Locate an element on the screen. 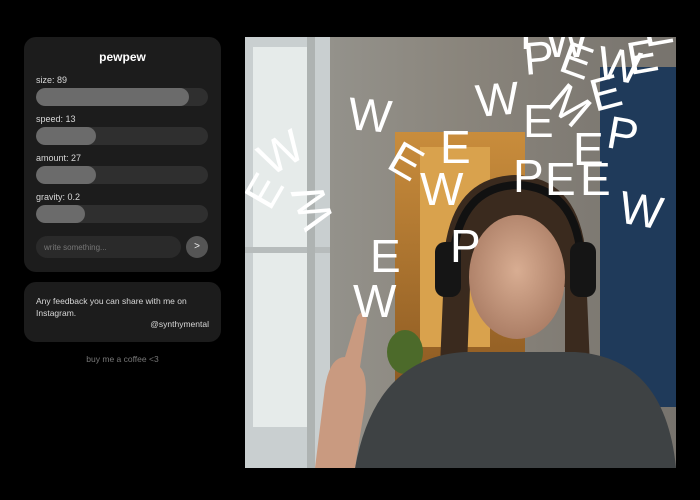  instagram-handle-link: @synthymental is located at coordinates (179, 324).